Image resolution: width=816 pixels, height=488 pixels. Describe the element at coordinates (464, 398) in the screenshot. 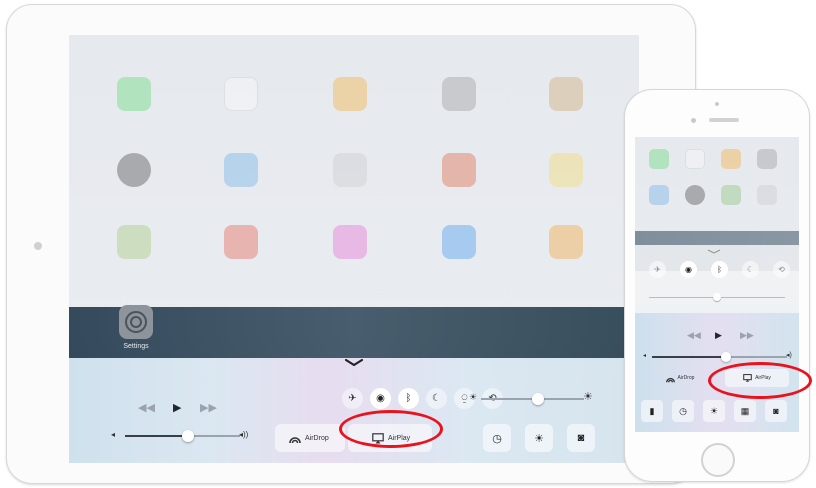

I see `bell-mute-icon: ⍜` at that location.